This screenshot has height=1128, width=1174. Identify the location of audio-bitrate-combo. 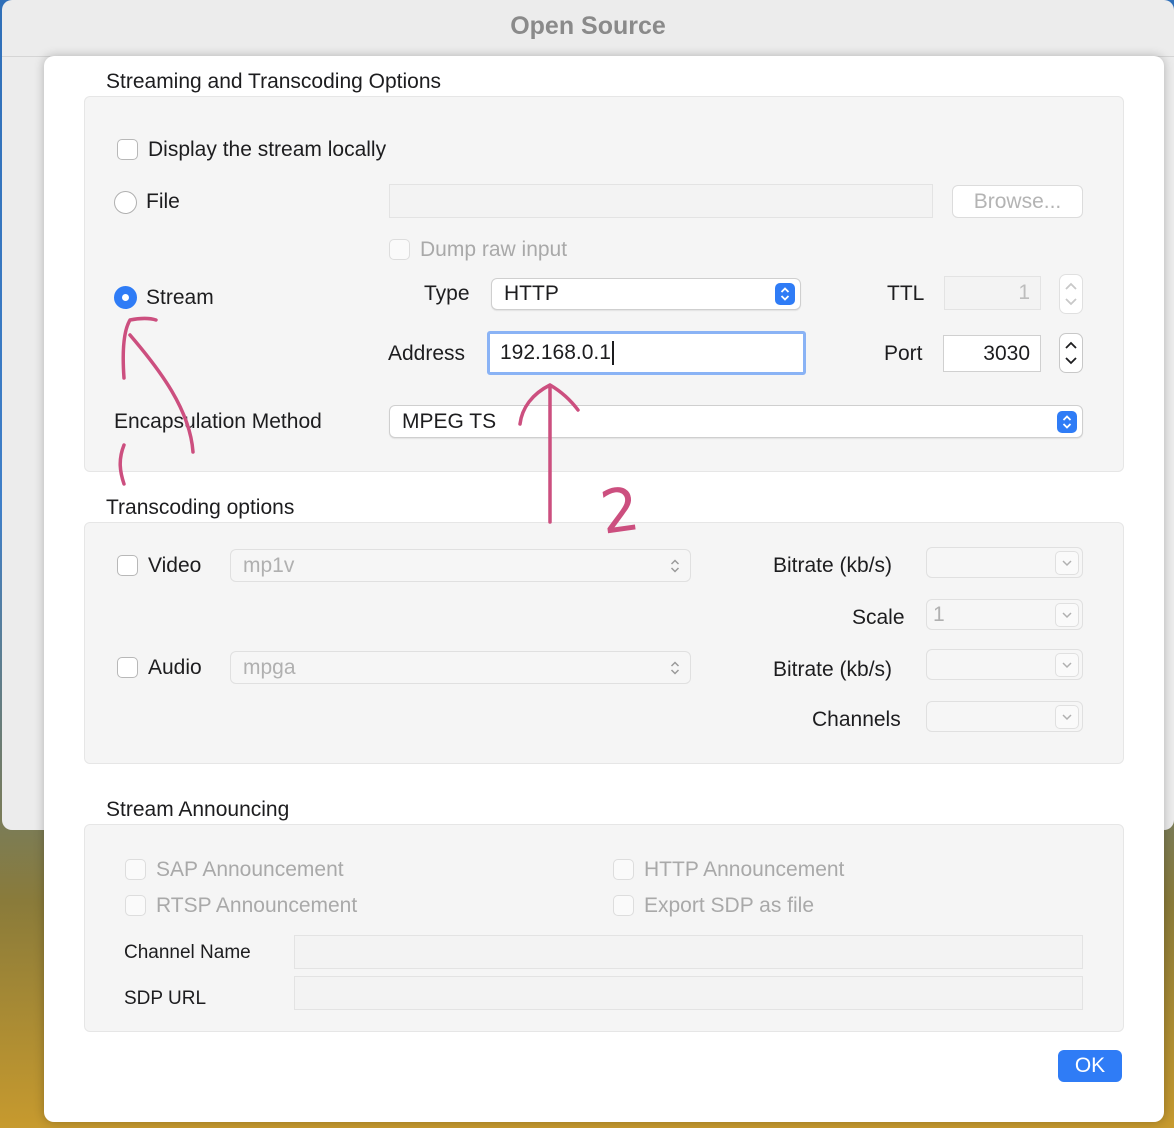
(1004, 664).